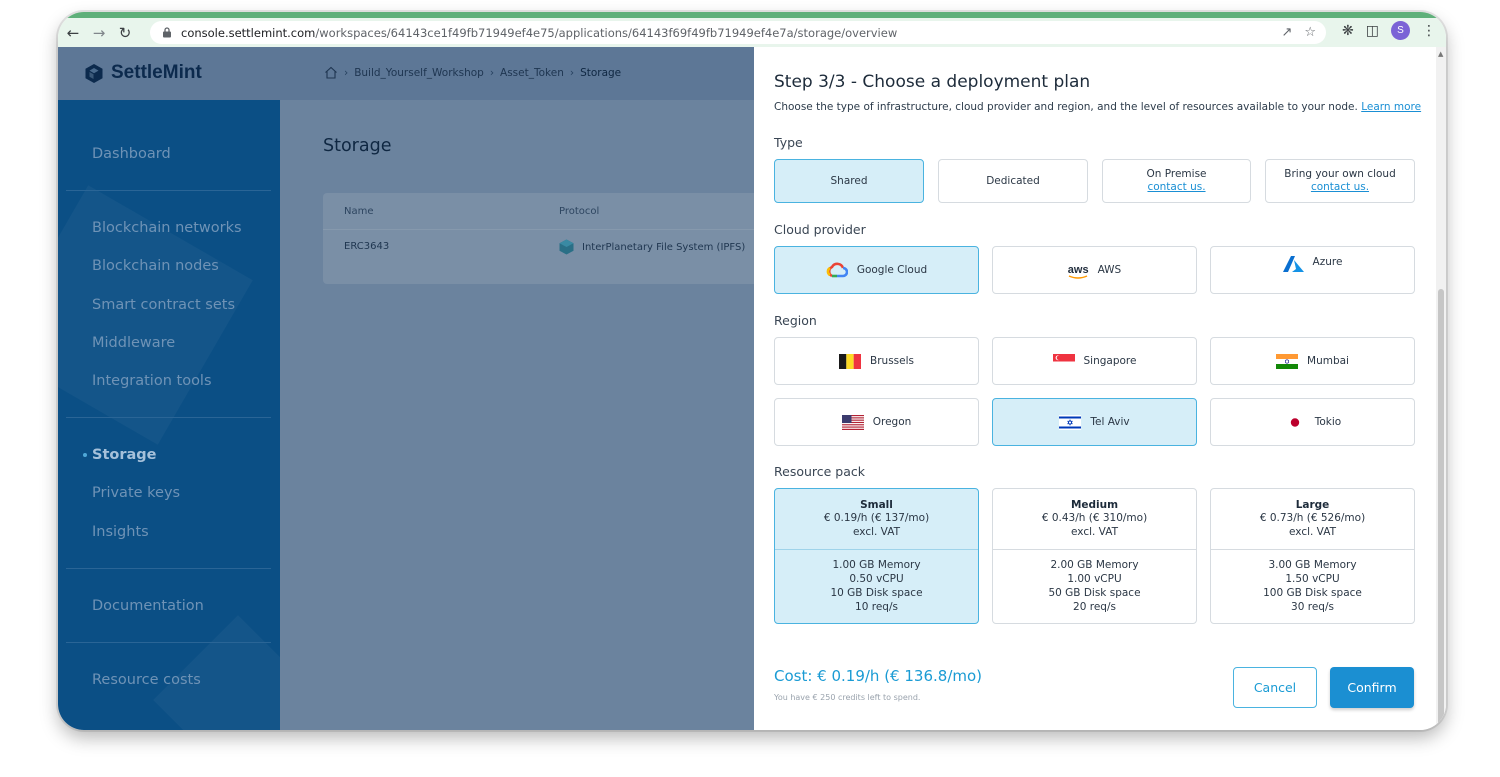  Describe the element at coordinates (579, 211) in the screenshot. I see `table-header-protocol: Protocol` at that location.